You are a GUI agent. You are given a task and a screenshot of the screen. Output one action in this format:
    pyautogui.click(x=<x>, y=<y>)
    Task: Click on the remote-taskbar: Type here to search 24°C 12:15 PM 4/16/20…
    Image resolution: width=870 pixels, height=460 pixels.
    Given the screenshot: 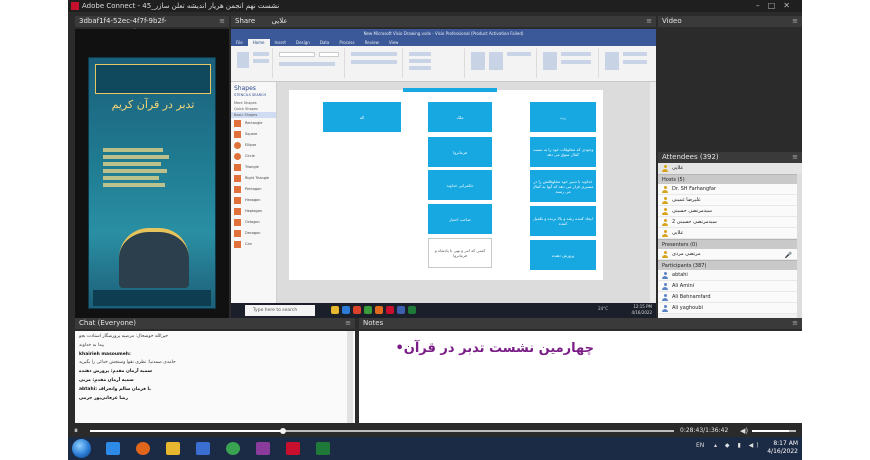 What is the action you would take?
    pyautogui.click(x=443, y=310)
    